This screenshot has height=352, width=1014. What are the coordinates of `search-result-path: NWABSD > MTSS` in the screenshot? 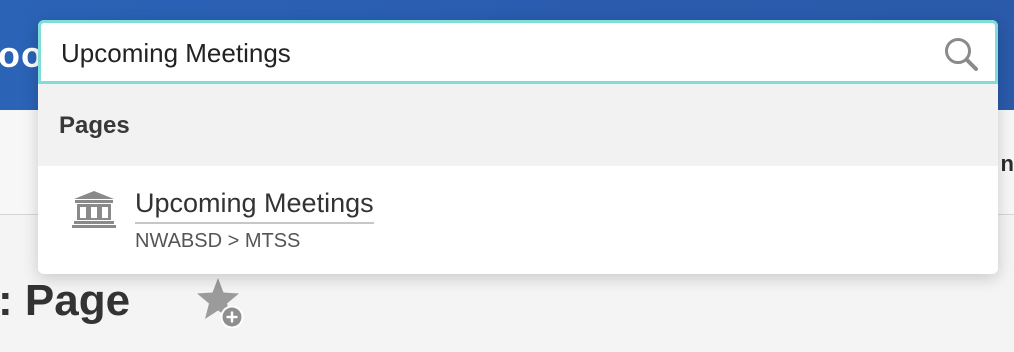 It's located at (218, 241).